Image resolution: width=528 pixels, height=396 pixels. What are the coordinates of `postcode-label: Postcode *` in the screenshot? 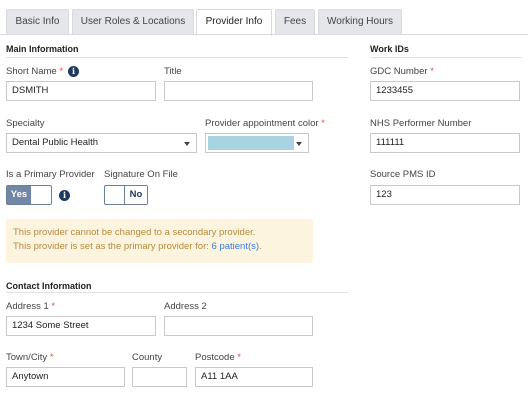 It's located at (218, 357).